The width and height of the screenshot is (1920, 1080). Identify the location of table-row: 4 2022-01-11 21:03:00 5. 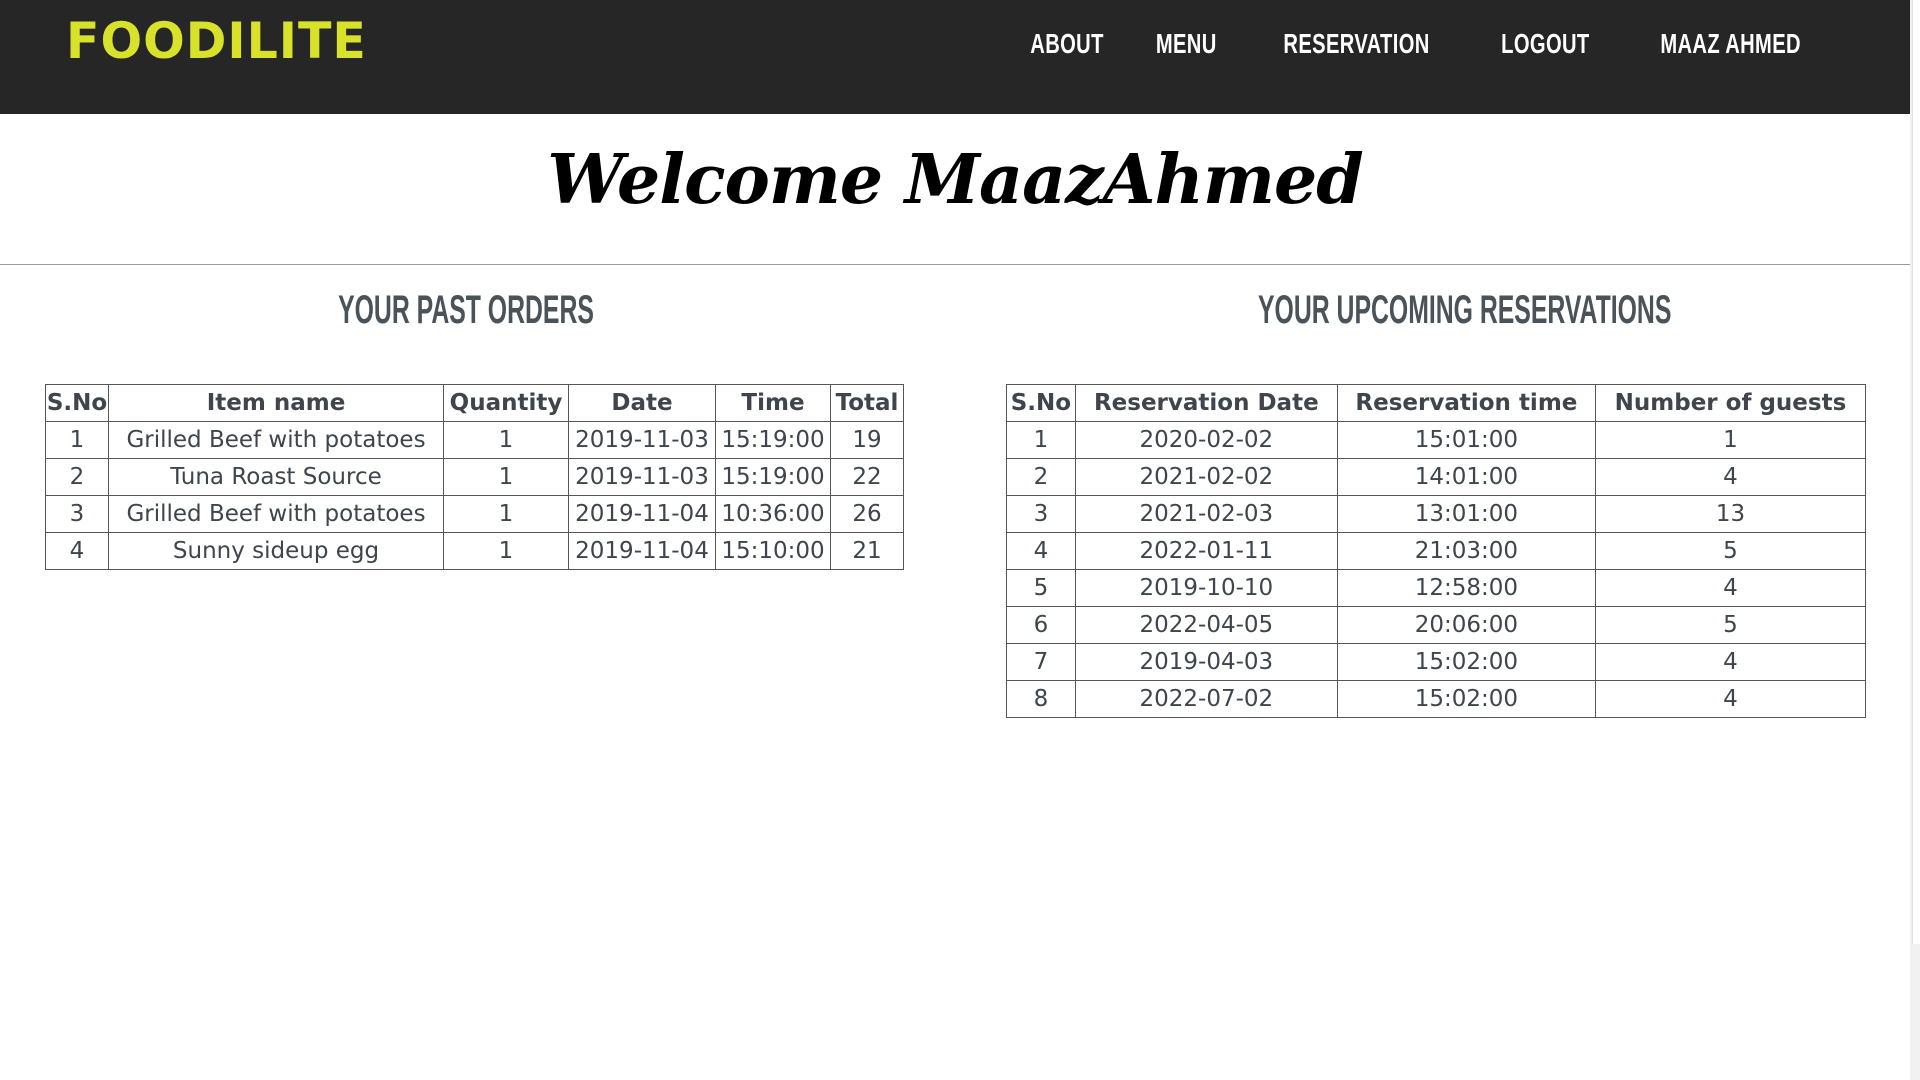
(1436, 551).